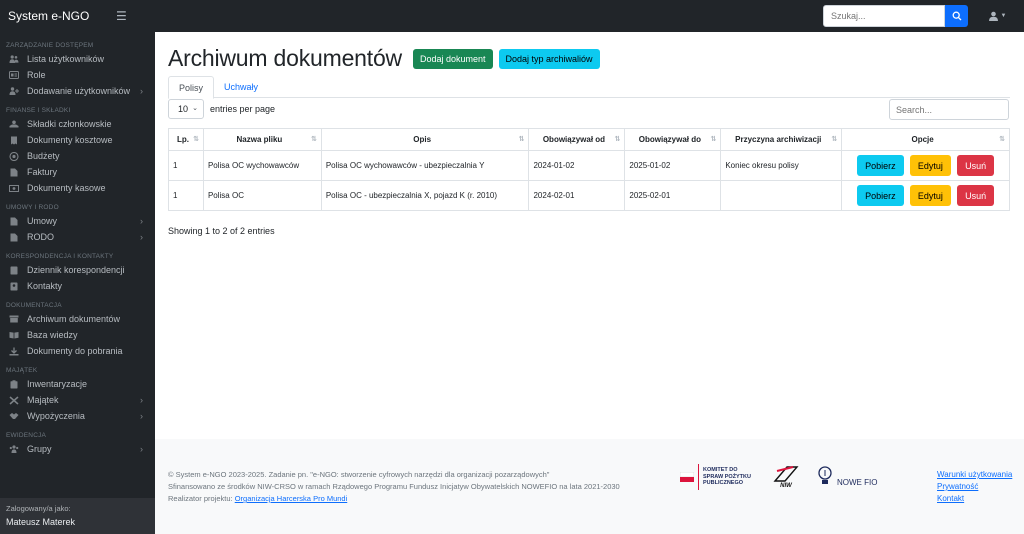 This screenshot has height=534, width=1024. Describe the element at coordinates (77, 286) in the screenshot. I see `sidebar-item-contacts: Kontakty` at that location.